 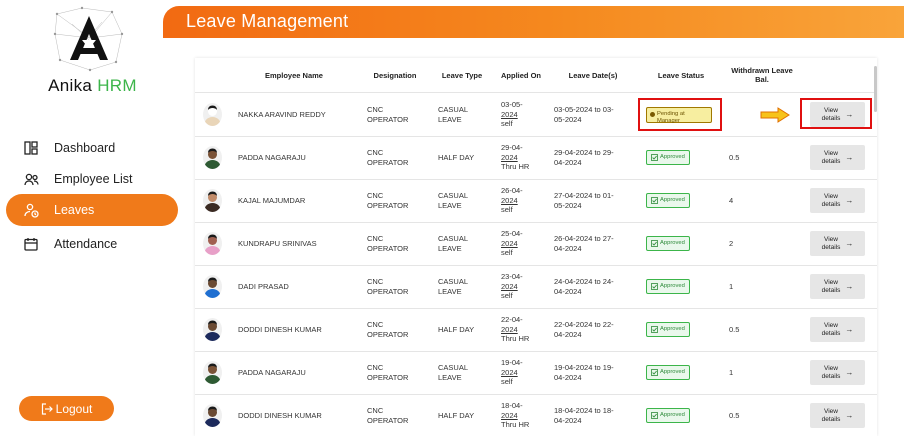 What do you see at coordinates (515, 329) in the screenshot?
I see `applied-on: 22-04- 2024 Thru HR` at bounding box center [515, 329].